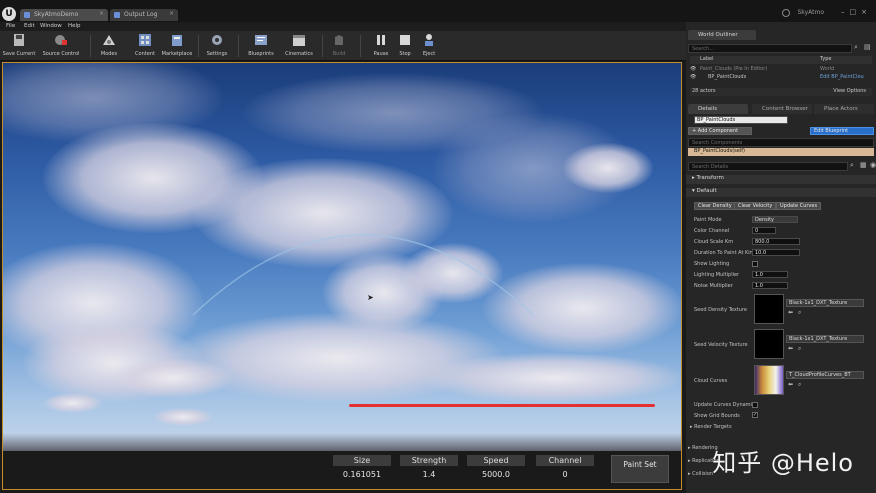 This screenshot has width=876, height=493. Describe the element at coordinates (770, 285) in the screenshot. I see `noise-multiplier-field: 1.0` at that location.